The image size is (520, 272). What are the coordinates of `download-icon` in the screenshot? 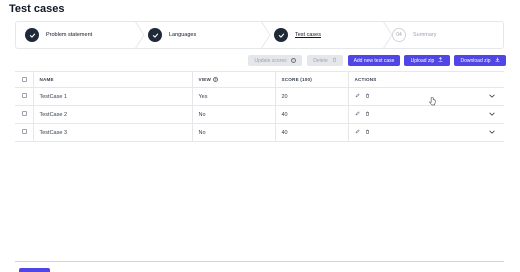 It's located at (497, 60).